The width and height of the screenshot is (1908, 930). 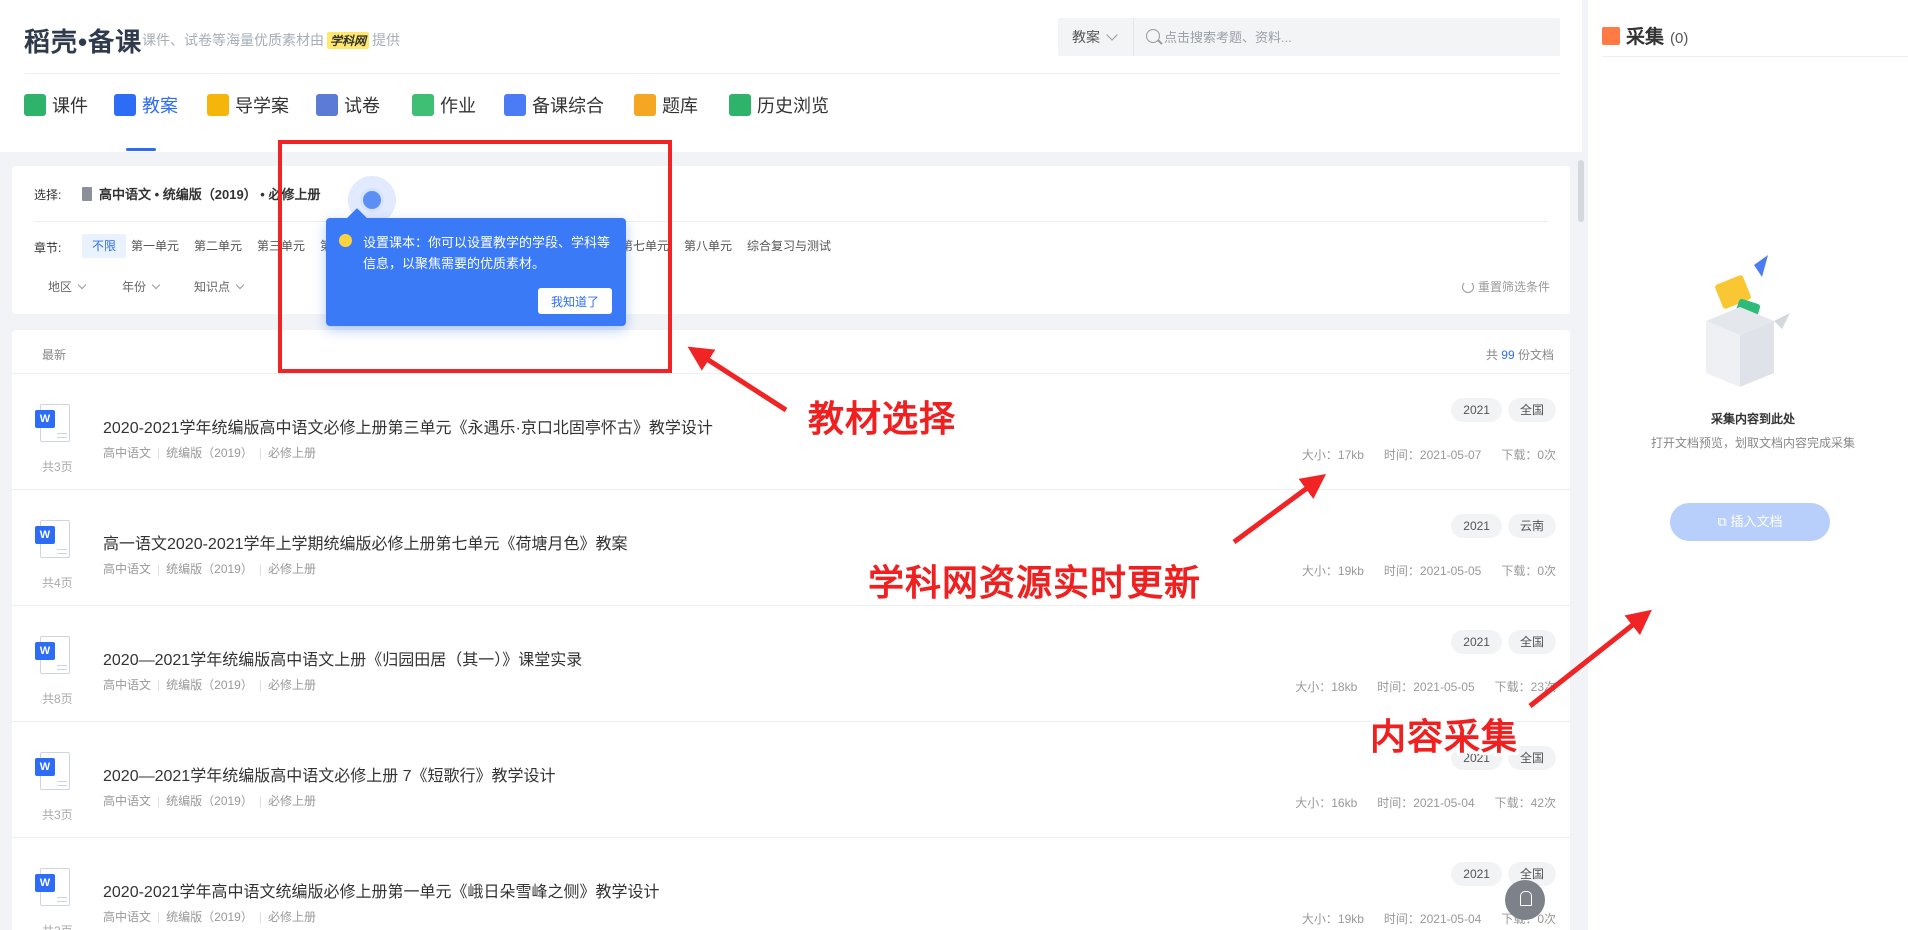 I want to click on document-title: 2020—2021学年统编版高中语文上册《归园田居（其一）》课堂实录, so click(x=342, y=658).